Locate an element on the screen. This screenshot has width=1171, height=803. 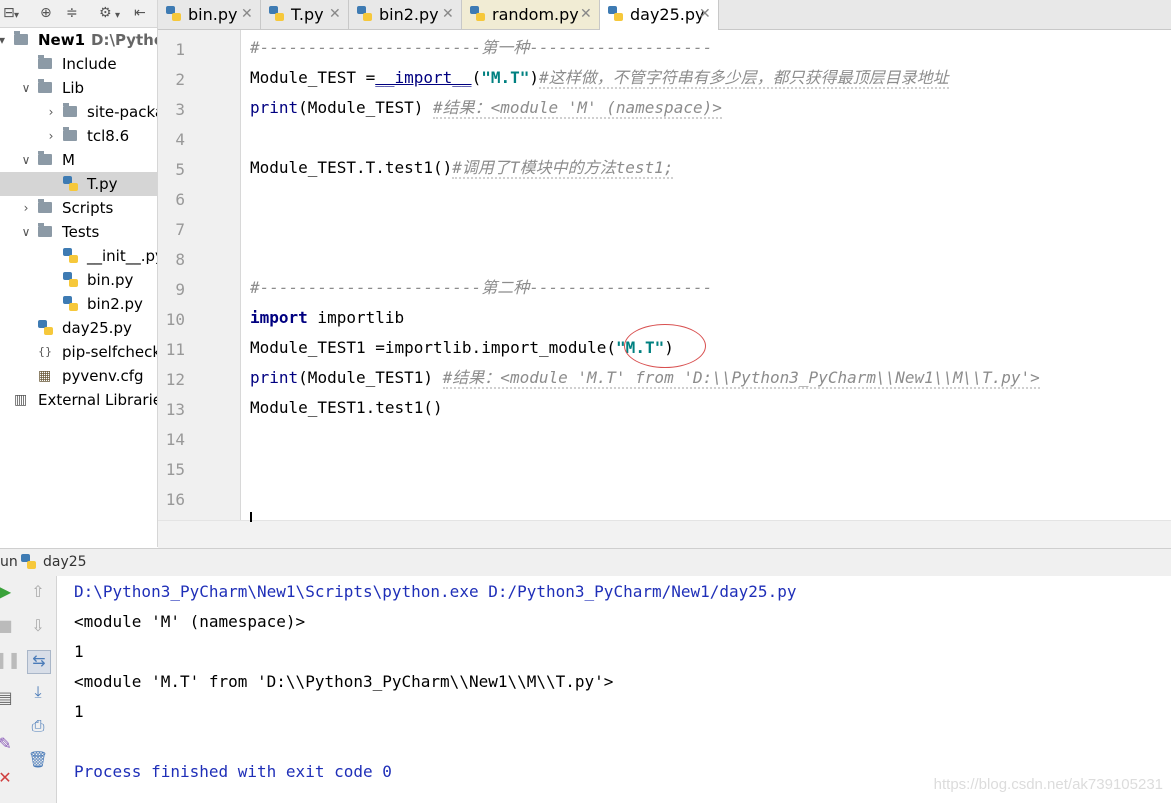
tree-item: {} pip-selfcheck is located at coordinates (78, 352).